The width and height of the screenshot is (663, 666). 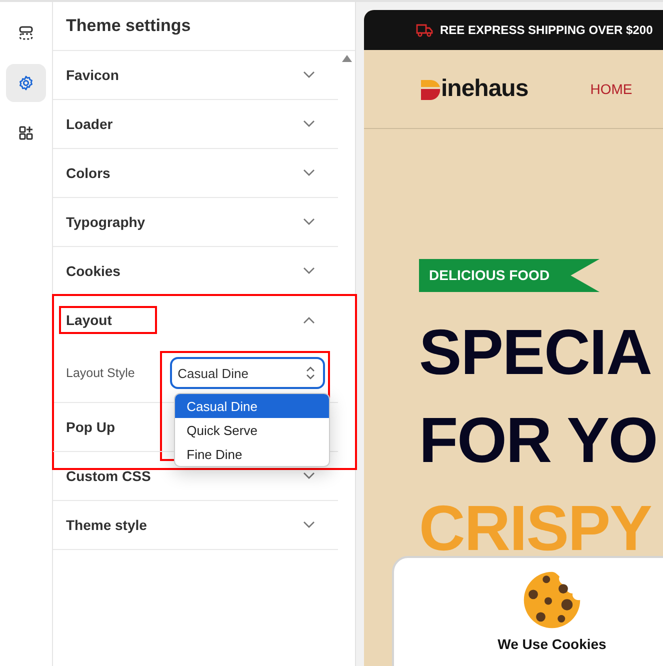 What do you see at coordinates (89, 320) in the screenshot?
I see `section-title: Layout` at bounding box center [89, 320].